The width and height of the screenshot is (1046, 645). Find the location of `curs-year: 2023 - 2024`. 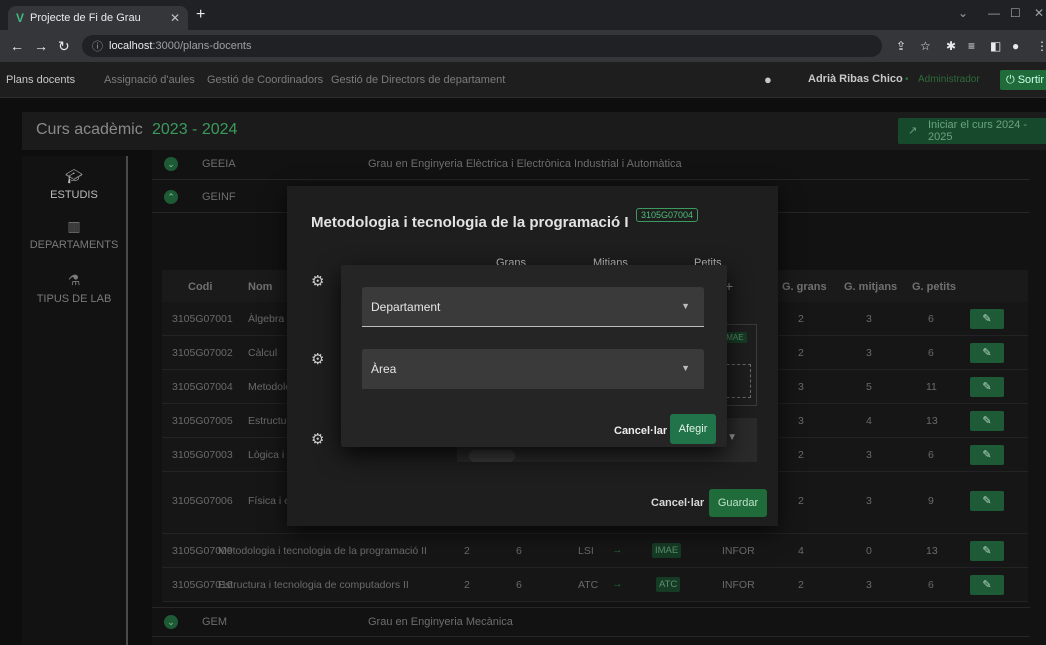

curs-year: 2023 - 2024 is located at coordinates (194, 130).